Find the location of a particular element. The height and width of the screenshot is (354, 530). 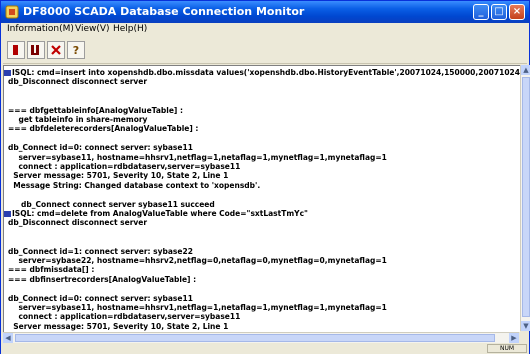

delete-icon is located at coordinates (56, 50).